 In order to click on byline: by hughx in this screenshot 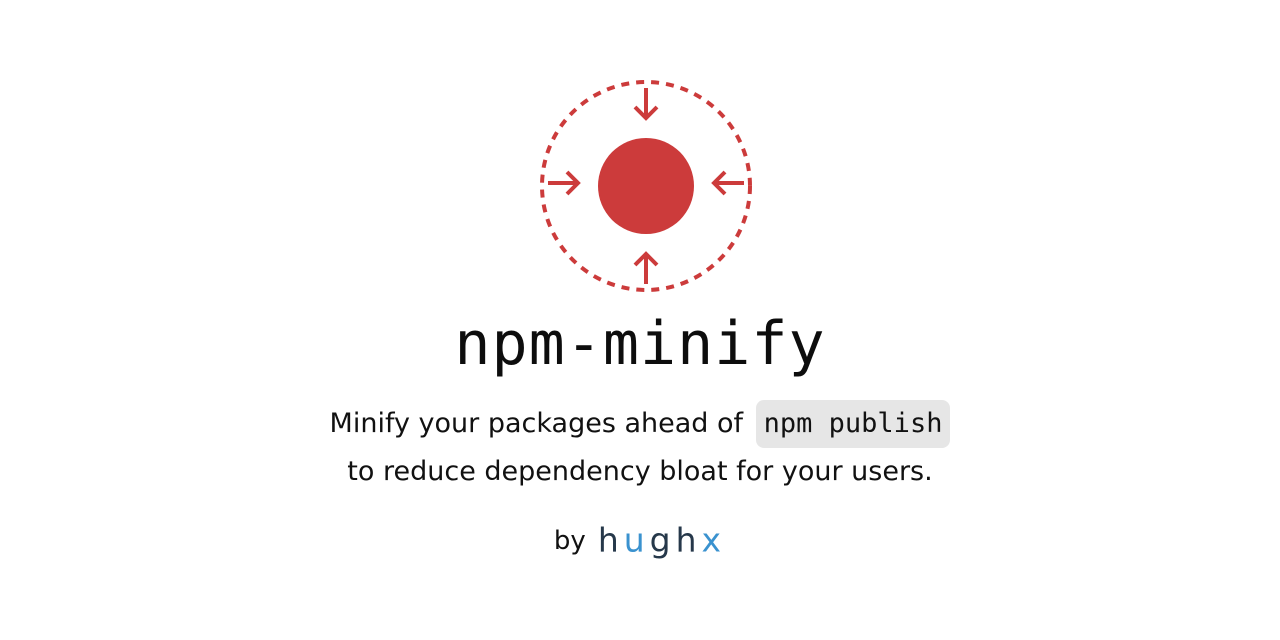, I will do `click(640, 540)`.